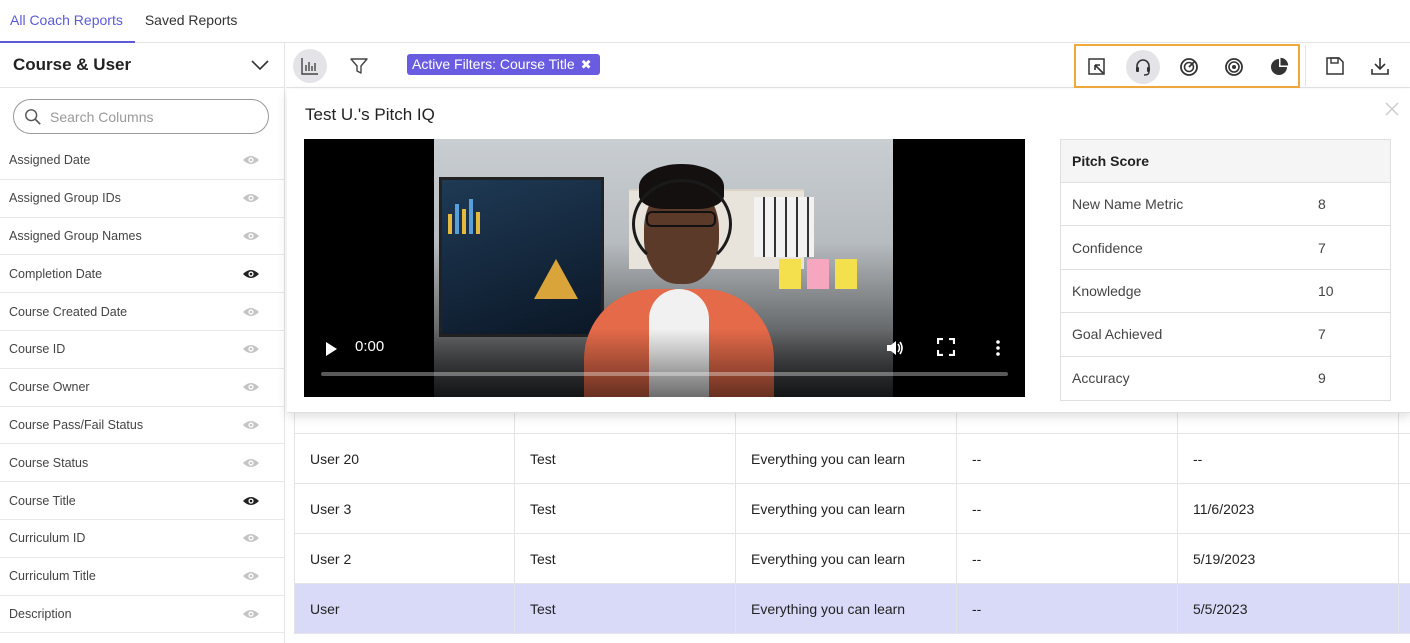 The image size is (1410, 643). What do you see at coordinates (67, 21) in the screenshot?
I see `tab-all-coach-reports: All Coach Reports` at bounding box center [67, 21].